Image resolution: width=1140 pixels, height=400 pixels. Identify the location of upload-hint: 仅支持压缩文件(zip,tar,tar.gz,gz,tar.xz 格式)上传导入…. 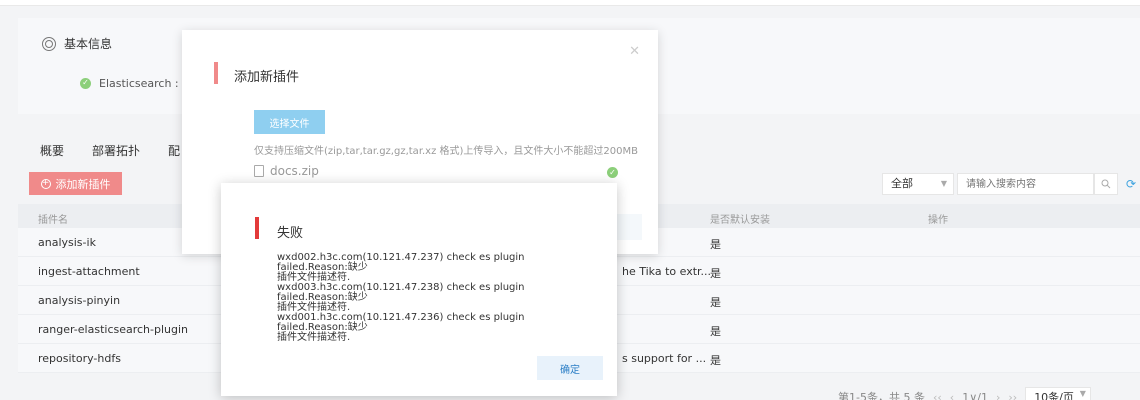
(446, 151).